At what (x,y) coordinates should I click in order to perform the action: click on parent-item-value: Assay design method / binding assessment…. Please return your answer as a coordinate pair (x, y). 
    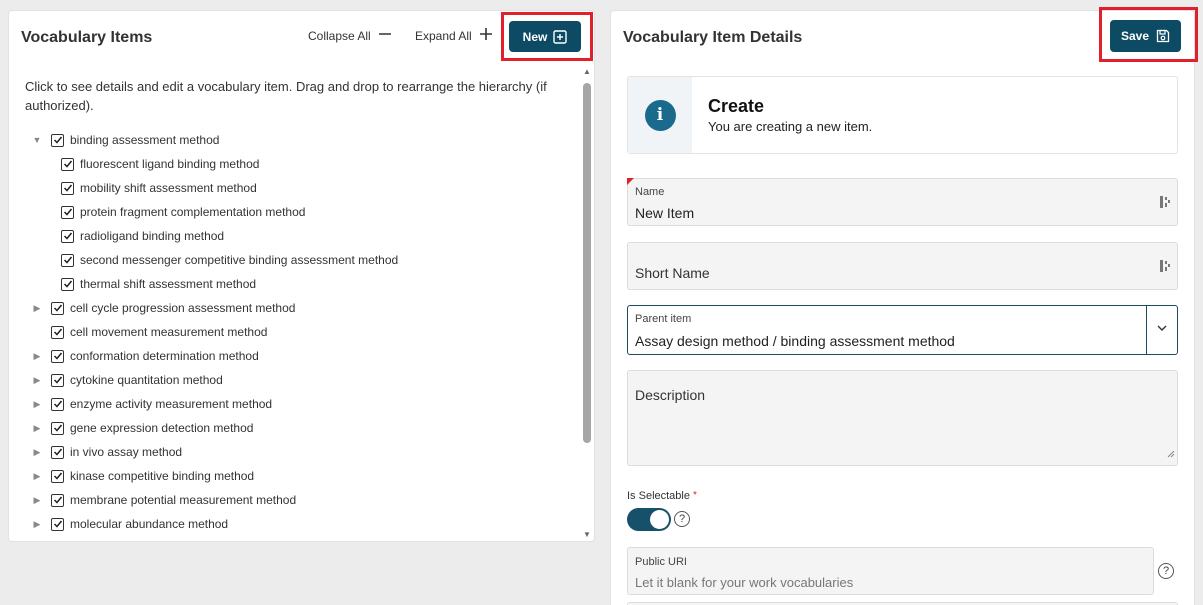
    Looking at the image, I should click on (795, 341).